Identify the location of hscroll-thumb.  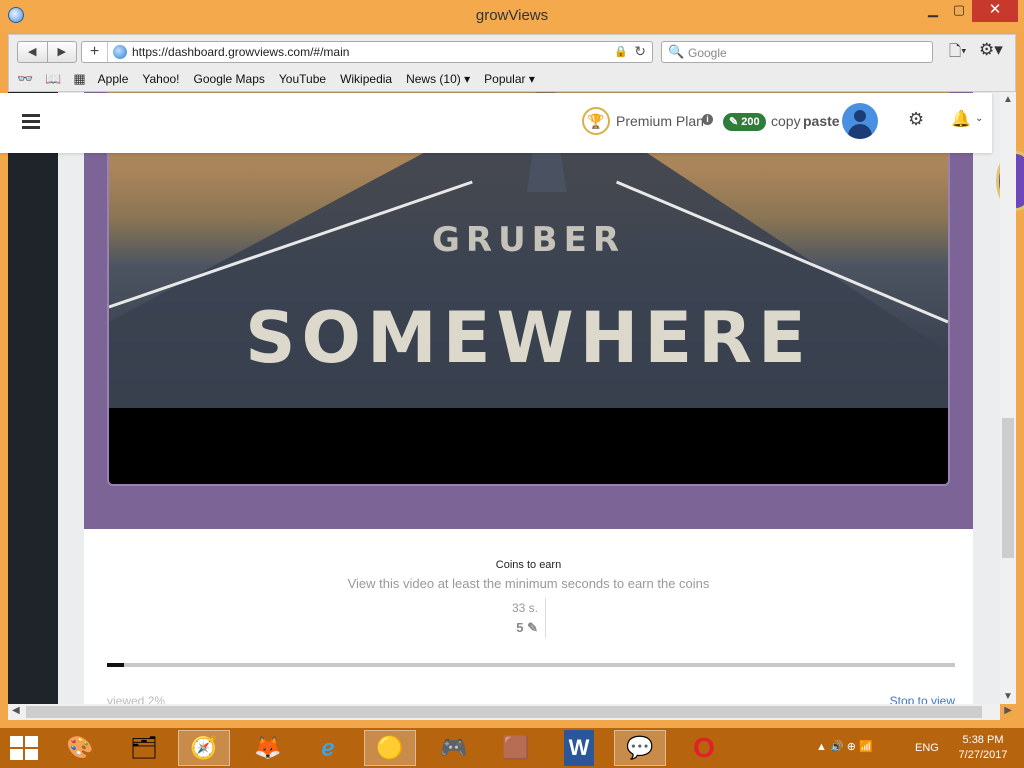
(504, 712).